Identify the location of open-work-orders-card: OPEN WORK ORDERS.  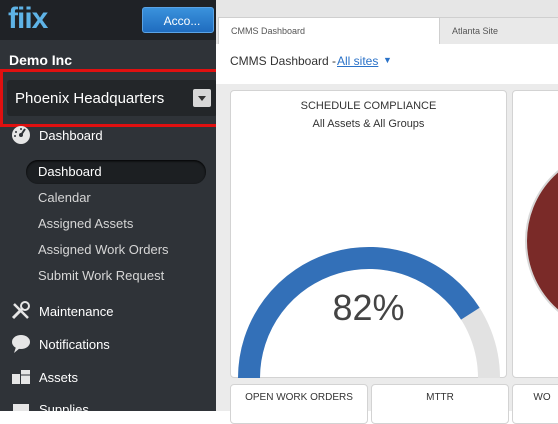
(299, 404).